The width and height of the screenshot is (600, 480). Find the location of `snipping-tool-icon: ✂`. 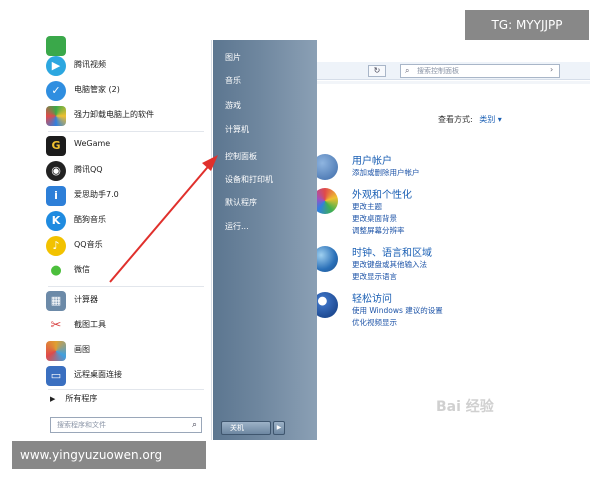

snipping-tool-icon: ✂ is located at coordinates (56, 326).